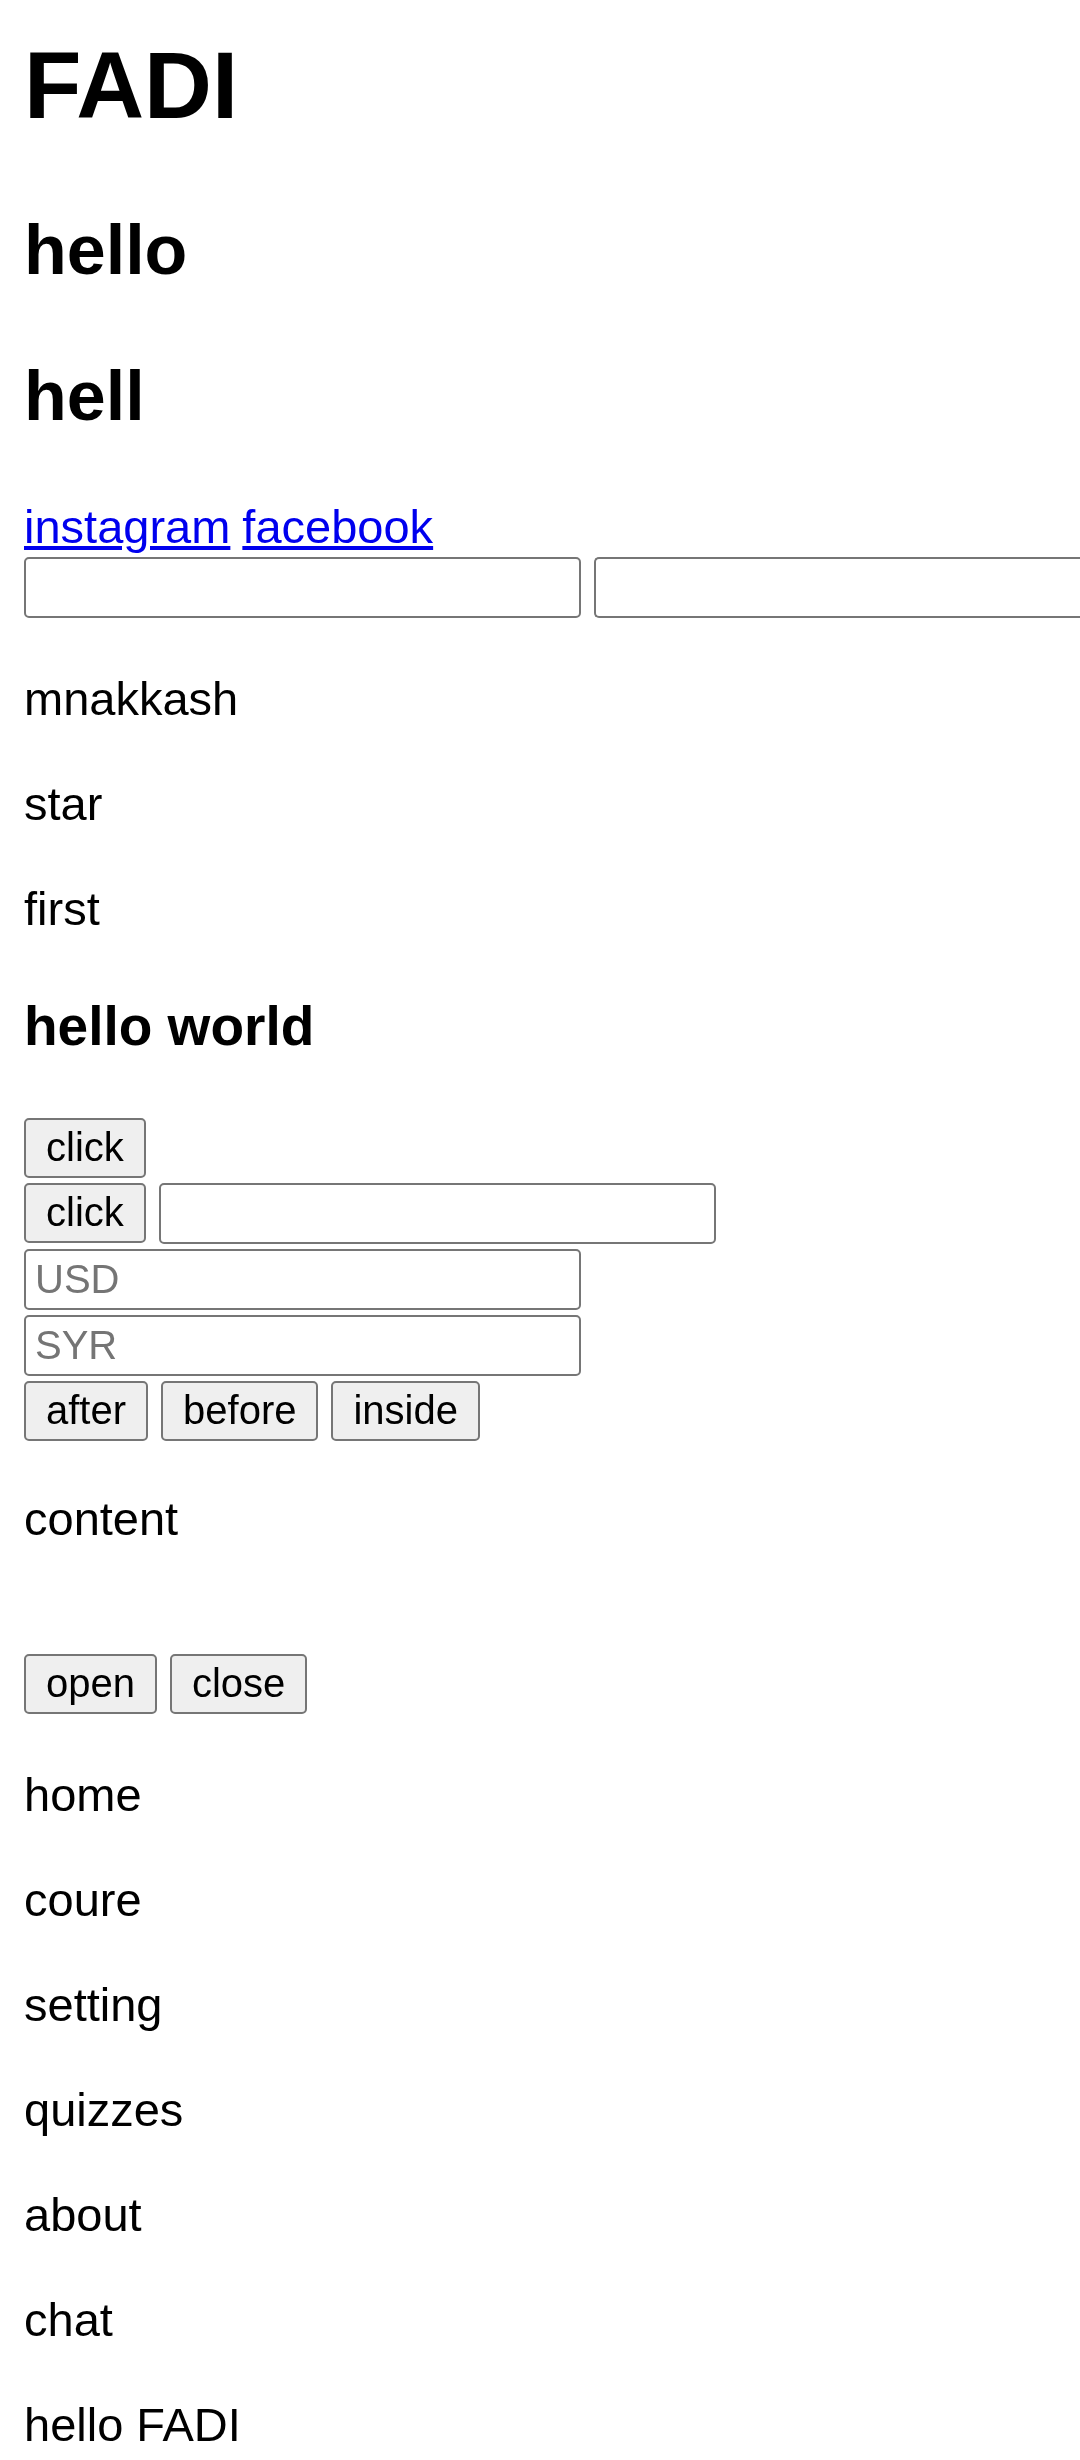 Image resolution: width=1080 pixels, height=2460 pixels. What do you see at coordinates (338, 527) in the screenshot?
I see `link: facebook` at bounding box center [338, 527].